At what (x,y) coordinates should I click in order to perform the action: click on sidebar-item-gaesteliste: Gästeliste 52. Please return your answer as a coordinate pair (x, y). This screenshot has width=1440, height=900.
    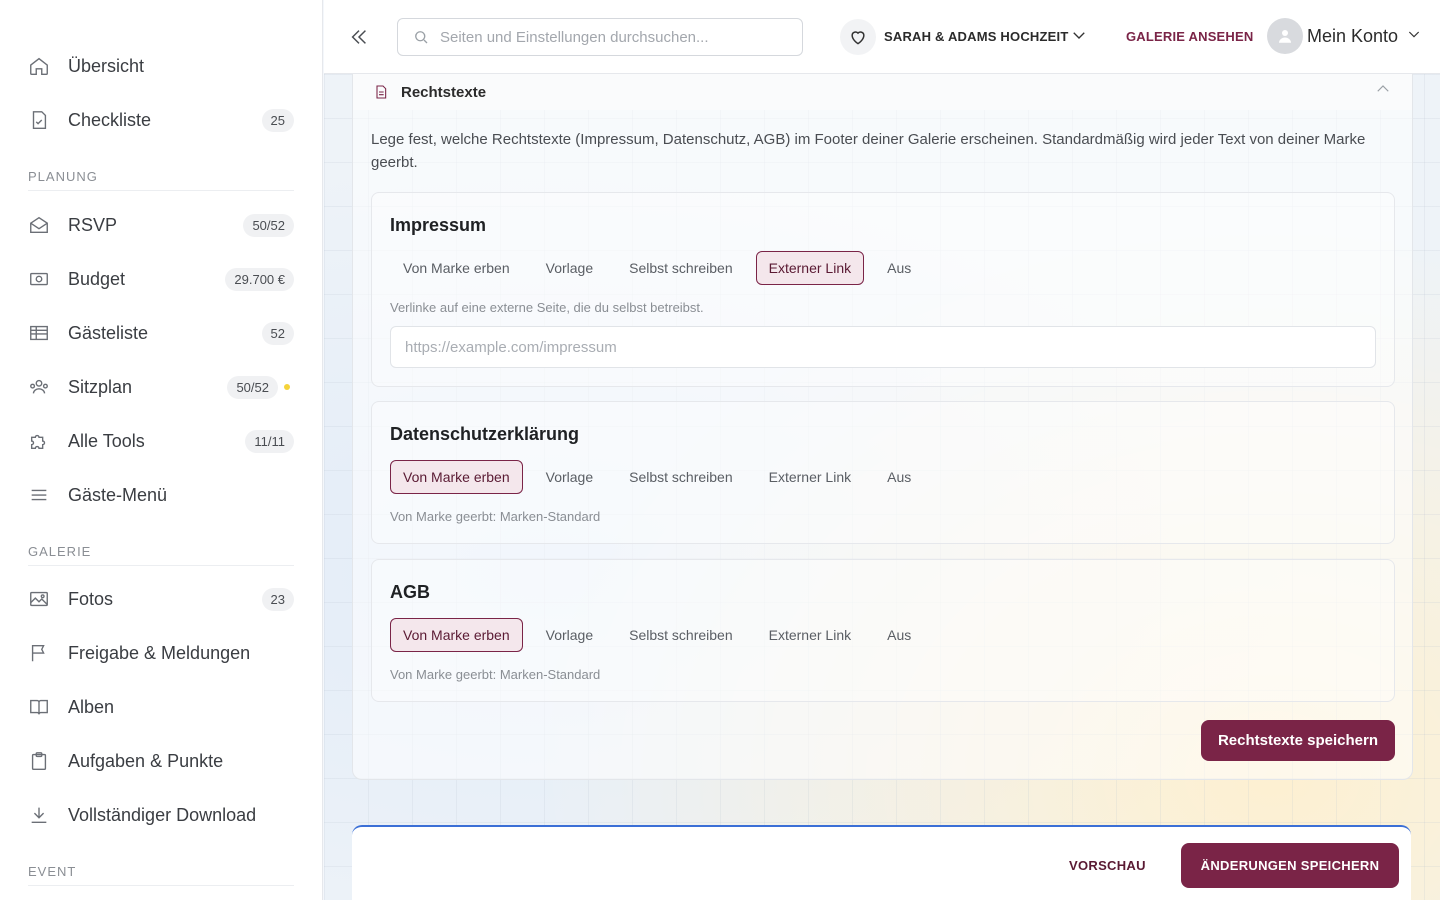
    Looking at the image, I should click on (161, 333).